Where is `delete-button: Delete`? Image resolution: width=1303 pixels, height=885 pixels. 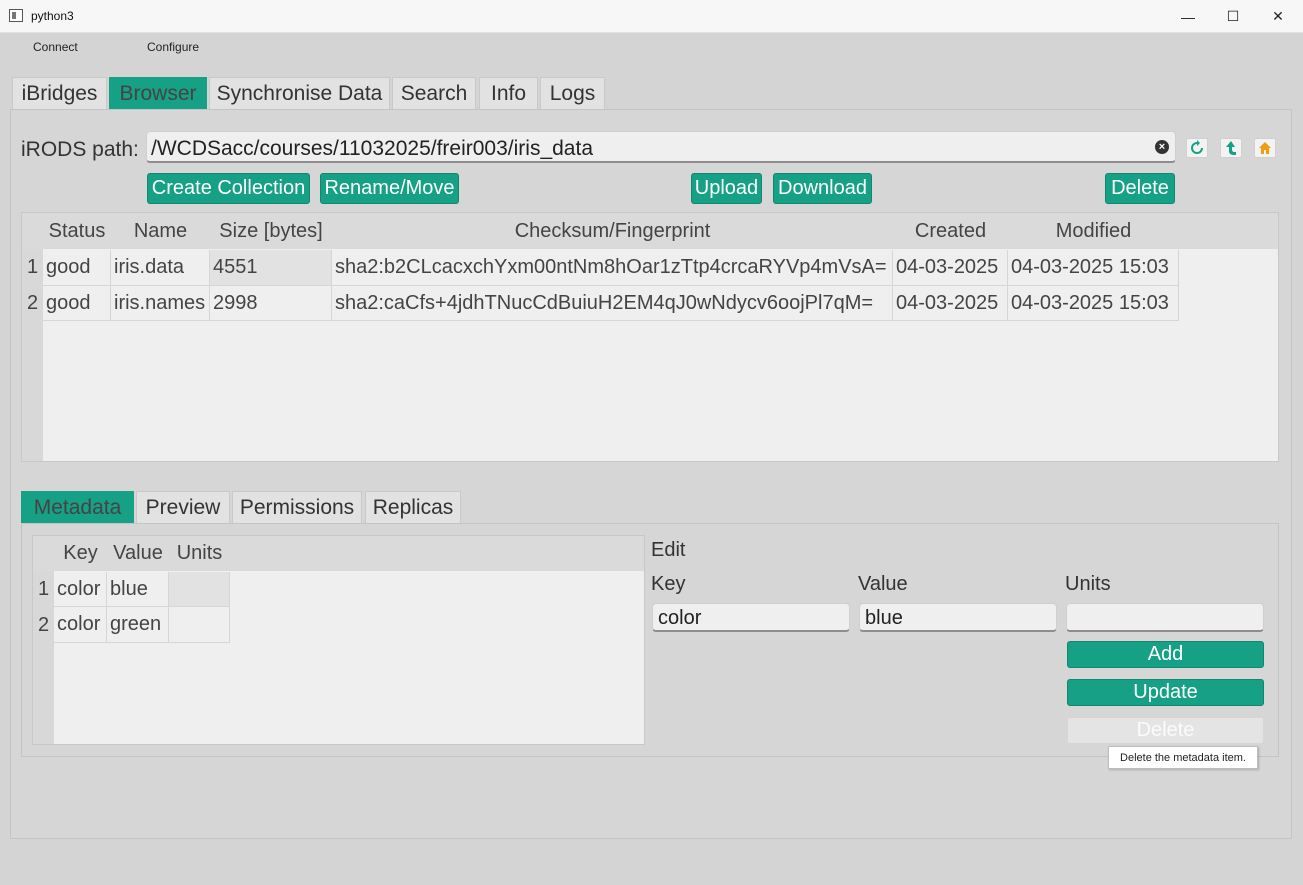
delete-button: Delete is located at coordinates (1140, 188).